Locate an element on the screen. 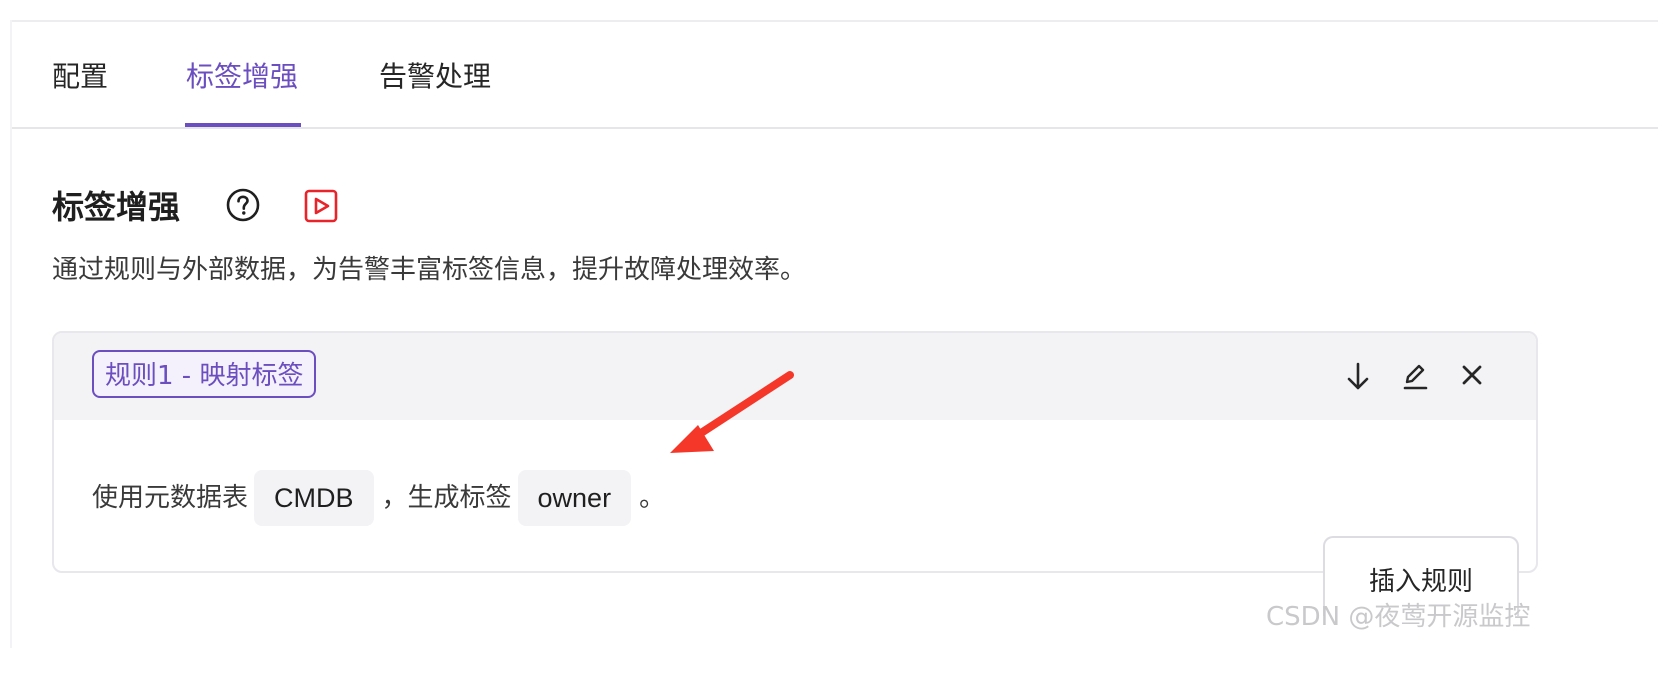  section-title: 标签增强 is located at coordinates (116, 207).